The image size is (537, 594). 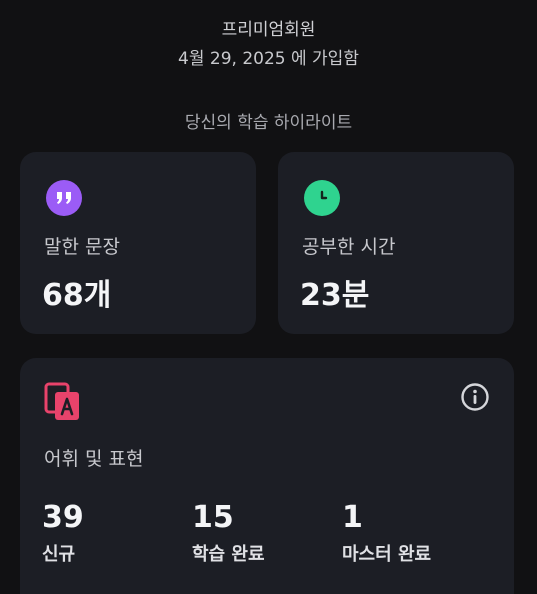 What do you see at coordinates (268, 59) in the screenshot?
I see `join-date: 4월 29, 2025 에 가입함` at bounding box center [268, 59].